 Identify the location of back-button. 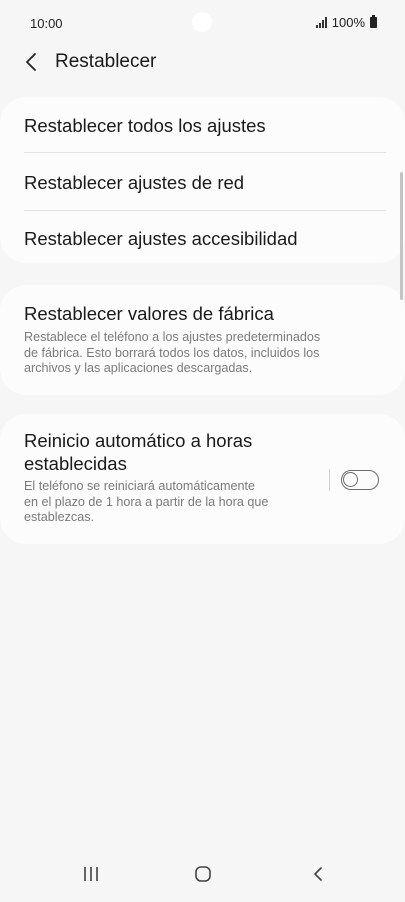
(32, 62).